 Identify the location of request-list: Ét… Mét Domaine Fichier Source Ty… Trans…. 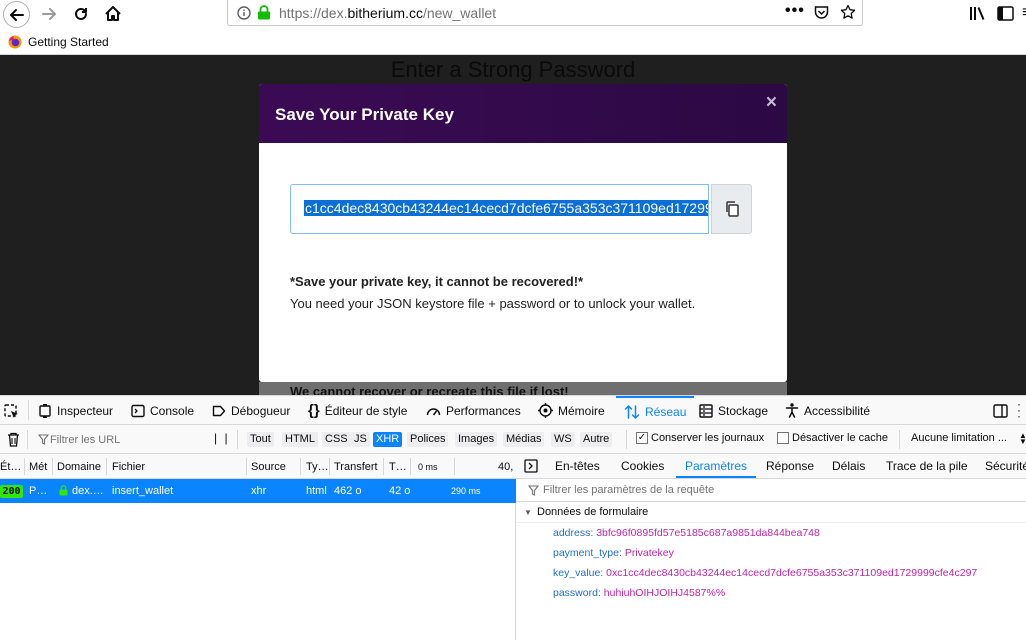
(258, 547).